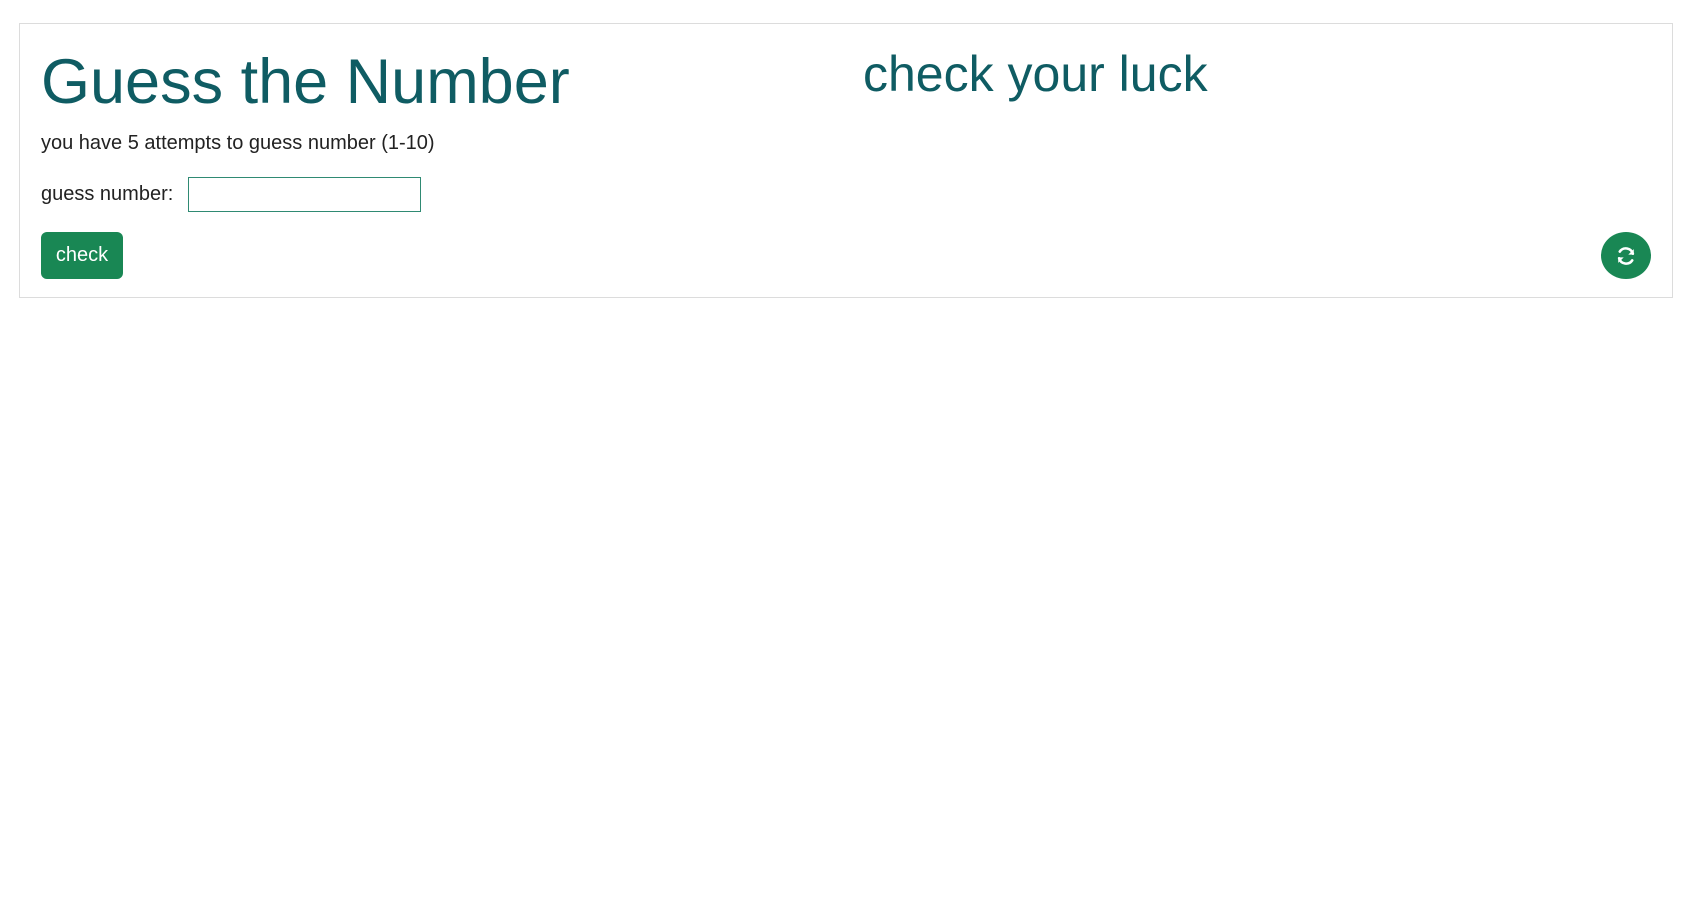 This screenshot has height=919, width=1702. I want to click on refresh-button, so click(1626, 255).